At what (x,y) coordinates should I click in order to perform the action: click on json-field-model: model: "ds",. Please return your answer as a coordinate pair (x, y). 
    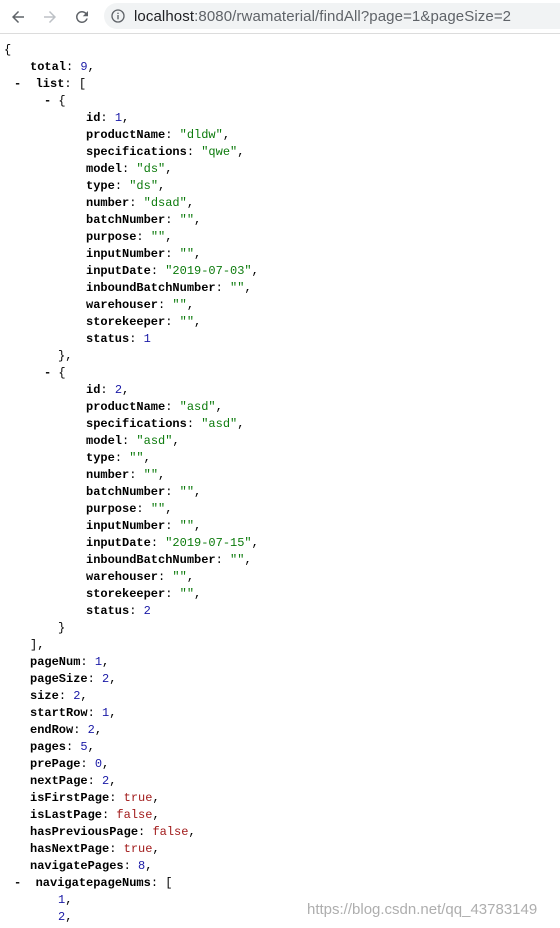
    Looking at the image, I should click on (129, 169).